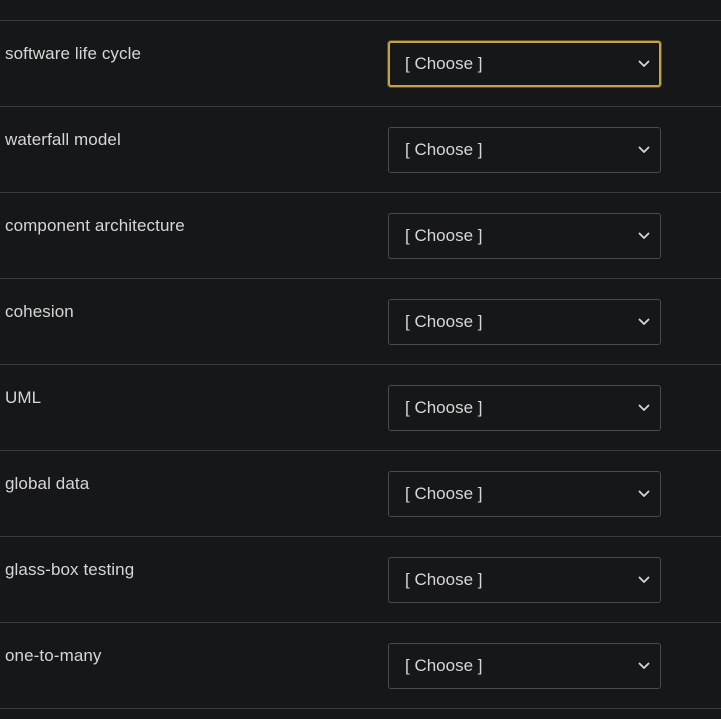  Describe the element at coordinates (360, 666) in the screenshot. I see `matching-row: one-to-many [ Choose ]` at that location.